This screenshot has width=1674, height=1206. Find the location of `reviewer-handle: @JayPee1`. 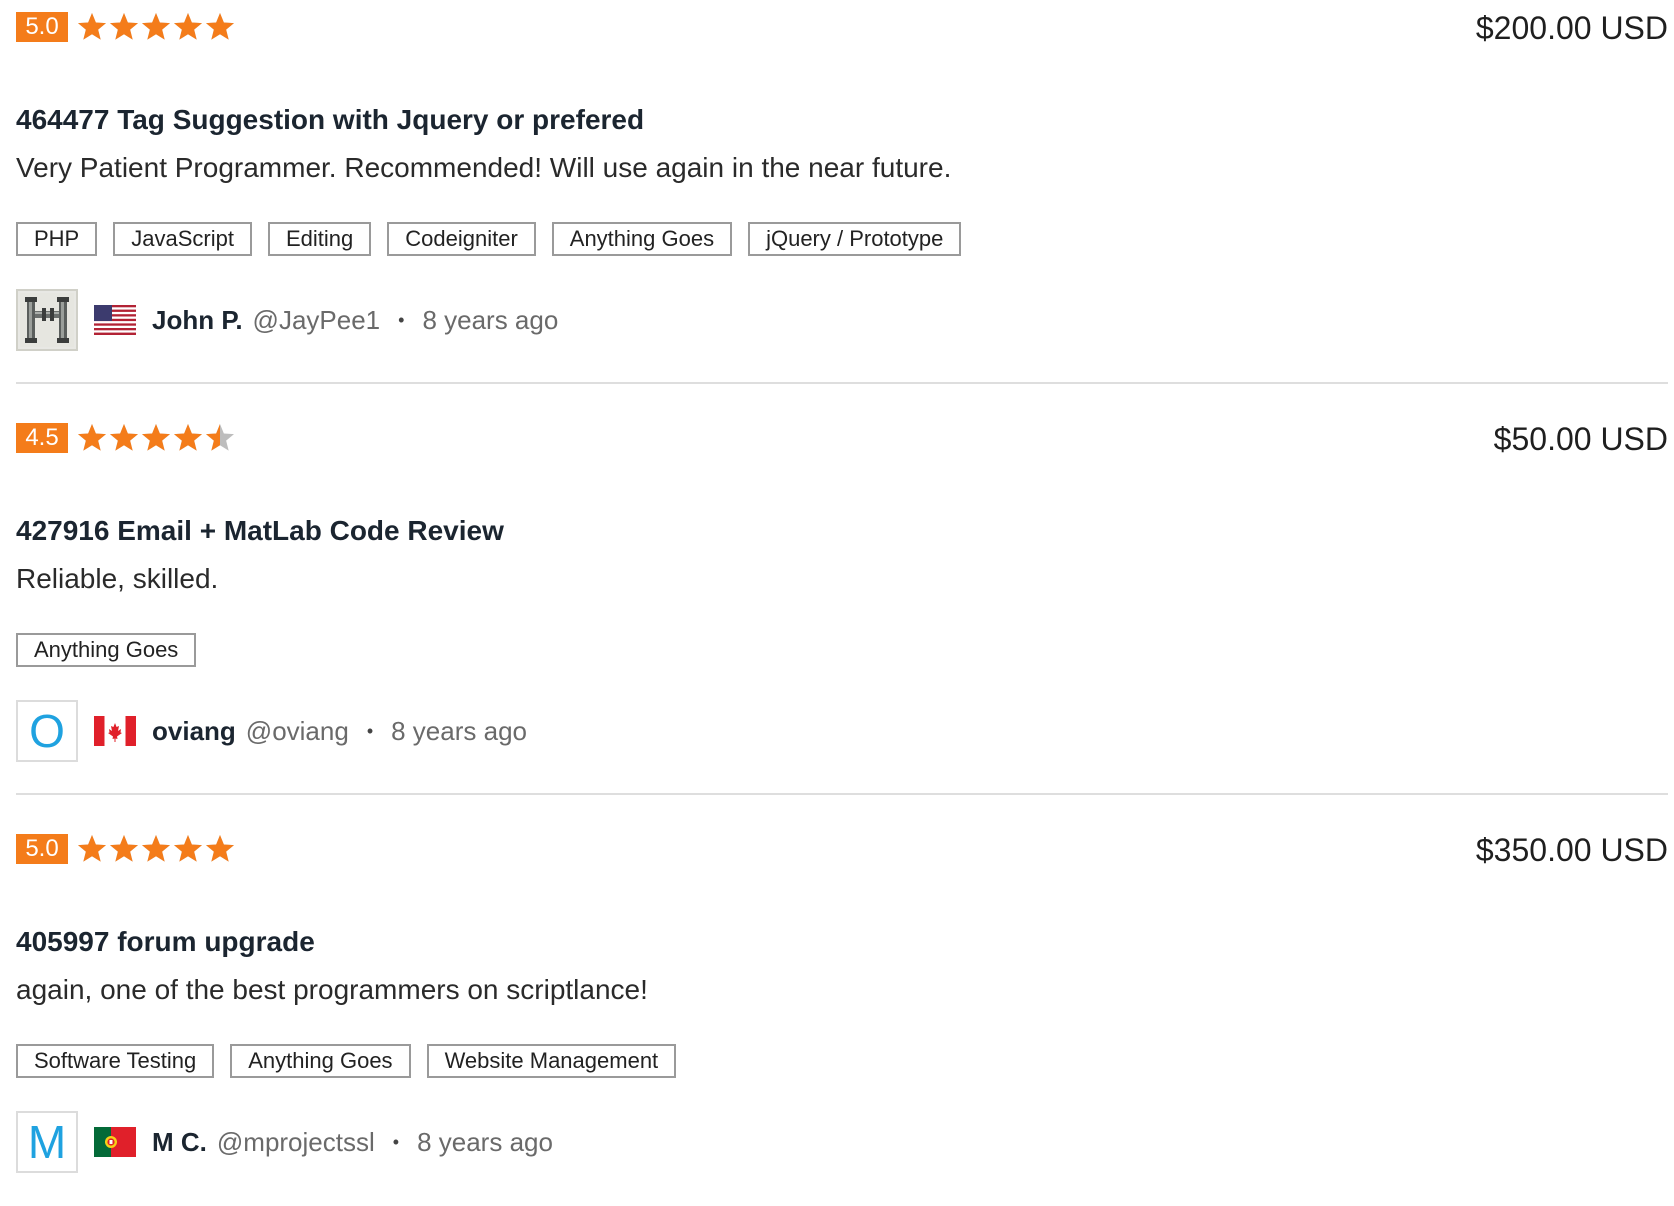

reviewer-handle: @JayPee1 is located at coordinates (317, 320).